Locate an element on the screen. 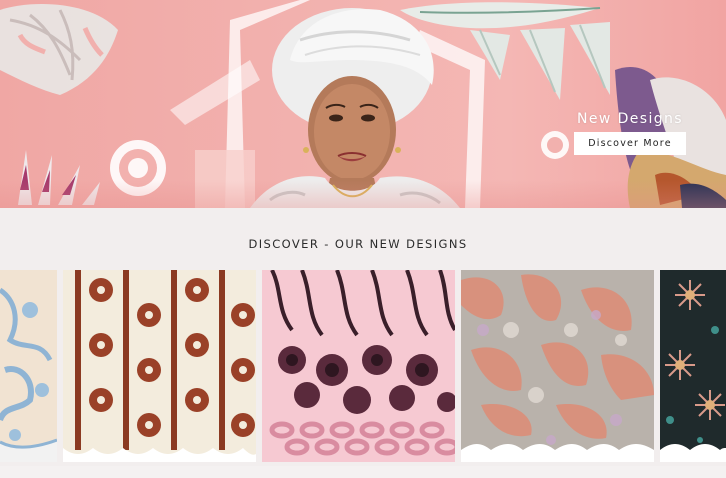 The width and height of the screenshot is (726, 478). product-card-black-pink-lace is located at coordinates (693, 366).